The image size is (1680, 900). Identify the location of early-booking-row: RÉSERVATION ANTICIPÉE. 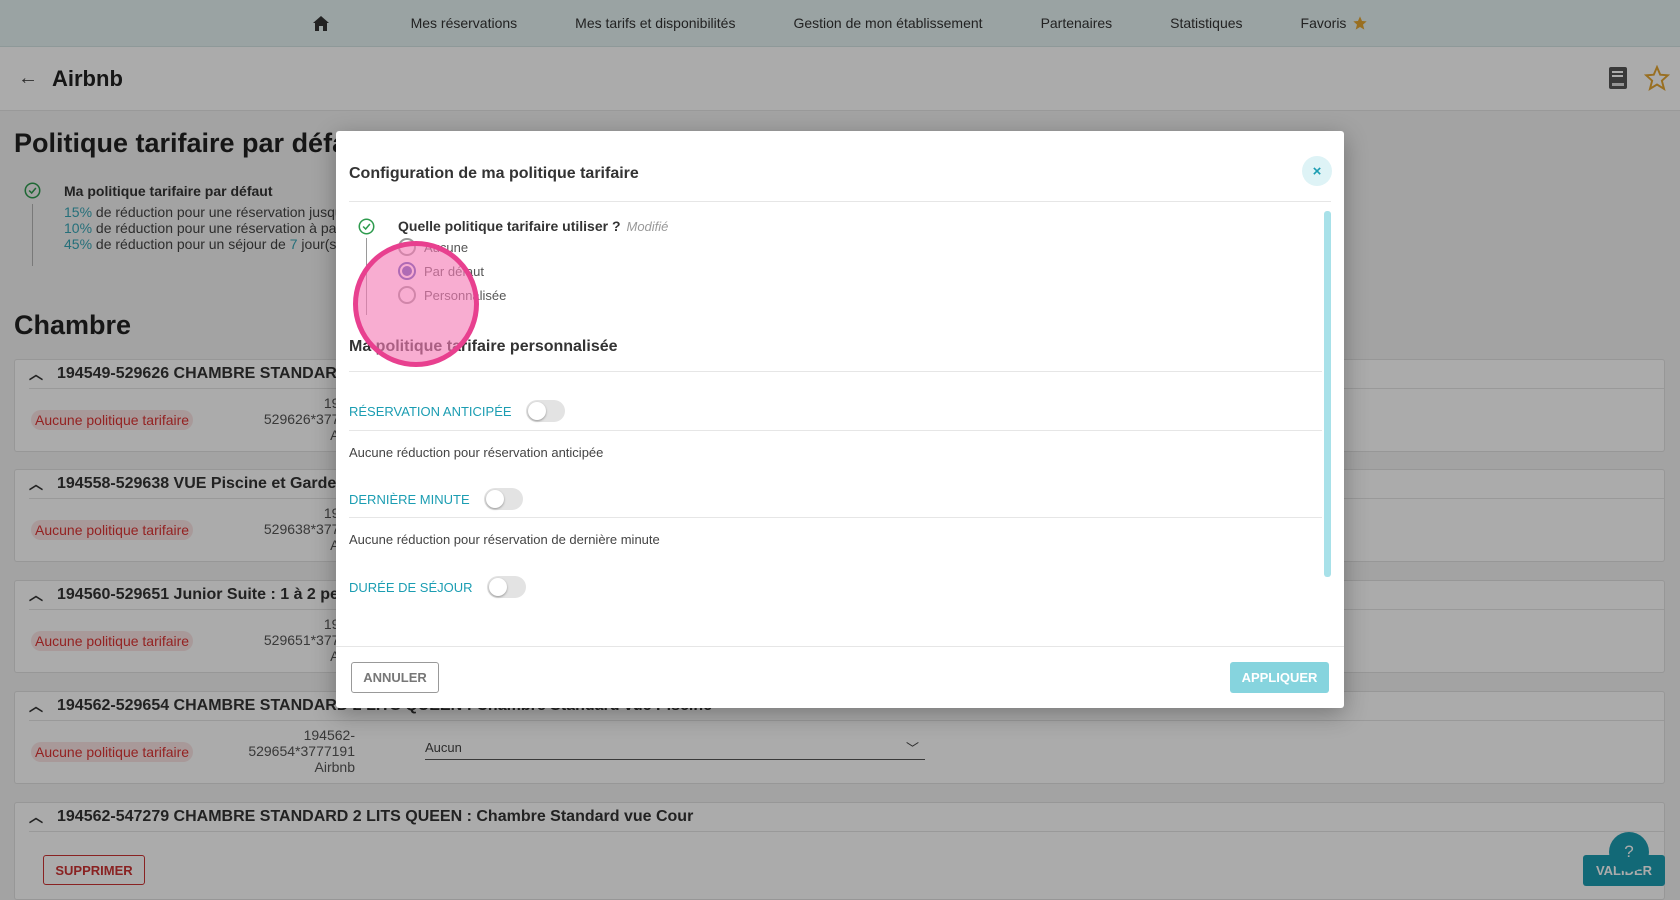
(457, 411).